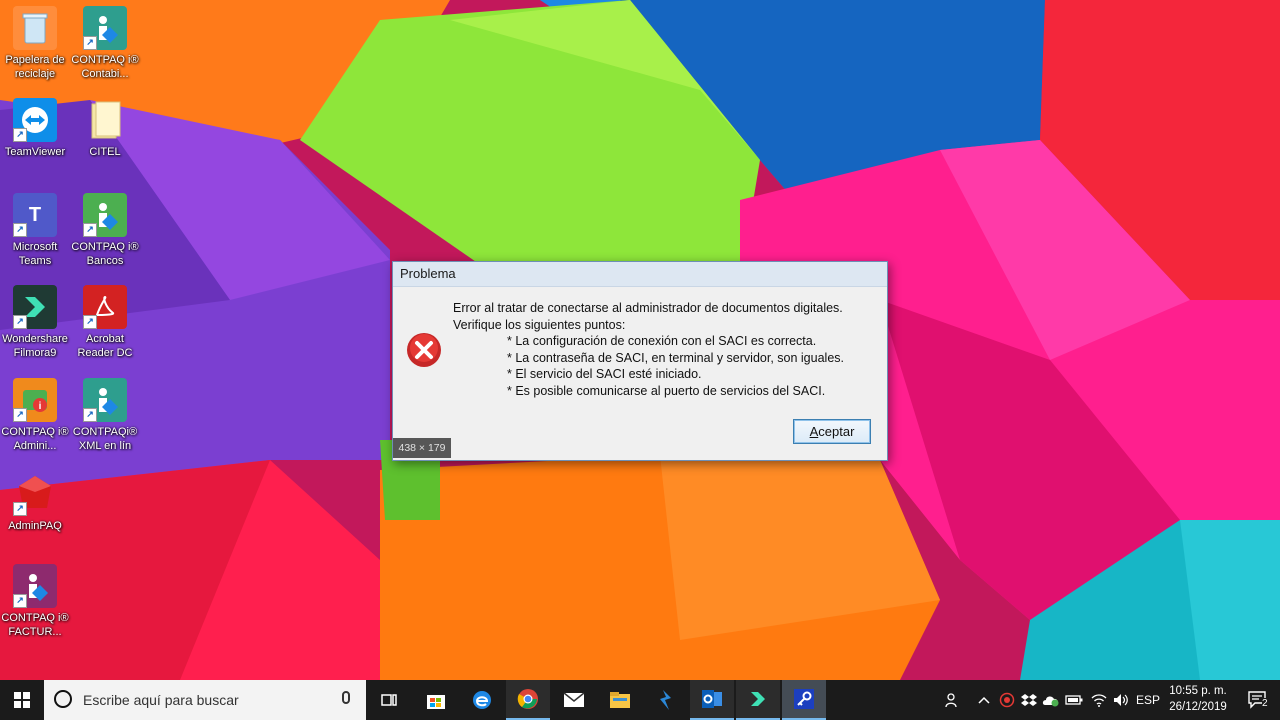  Describe the element at coordinates (35, 400) in the screenshot. I see `contpaq-admin-icon: i ↗` at that location.